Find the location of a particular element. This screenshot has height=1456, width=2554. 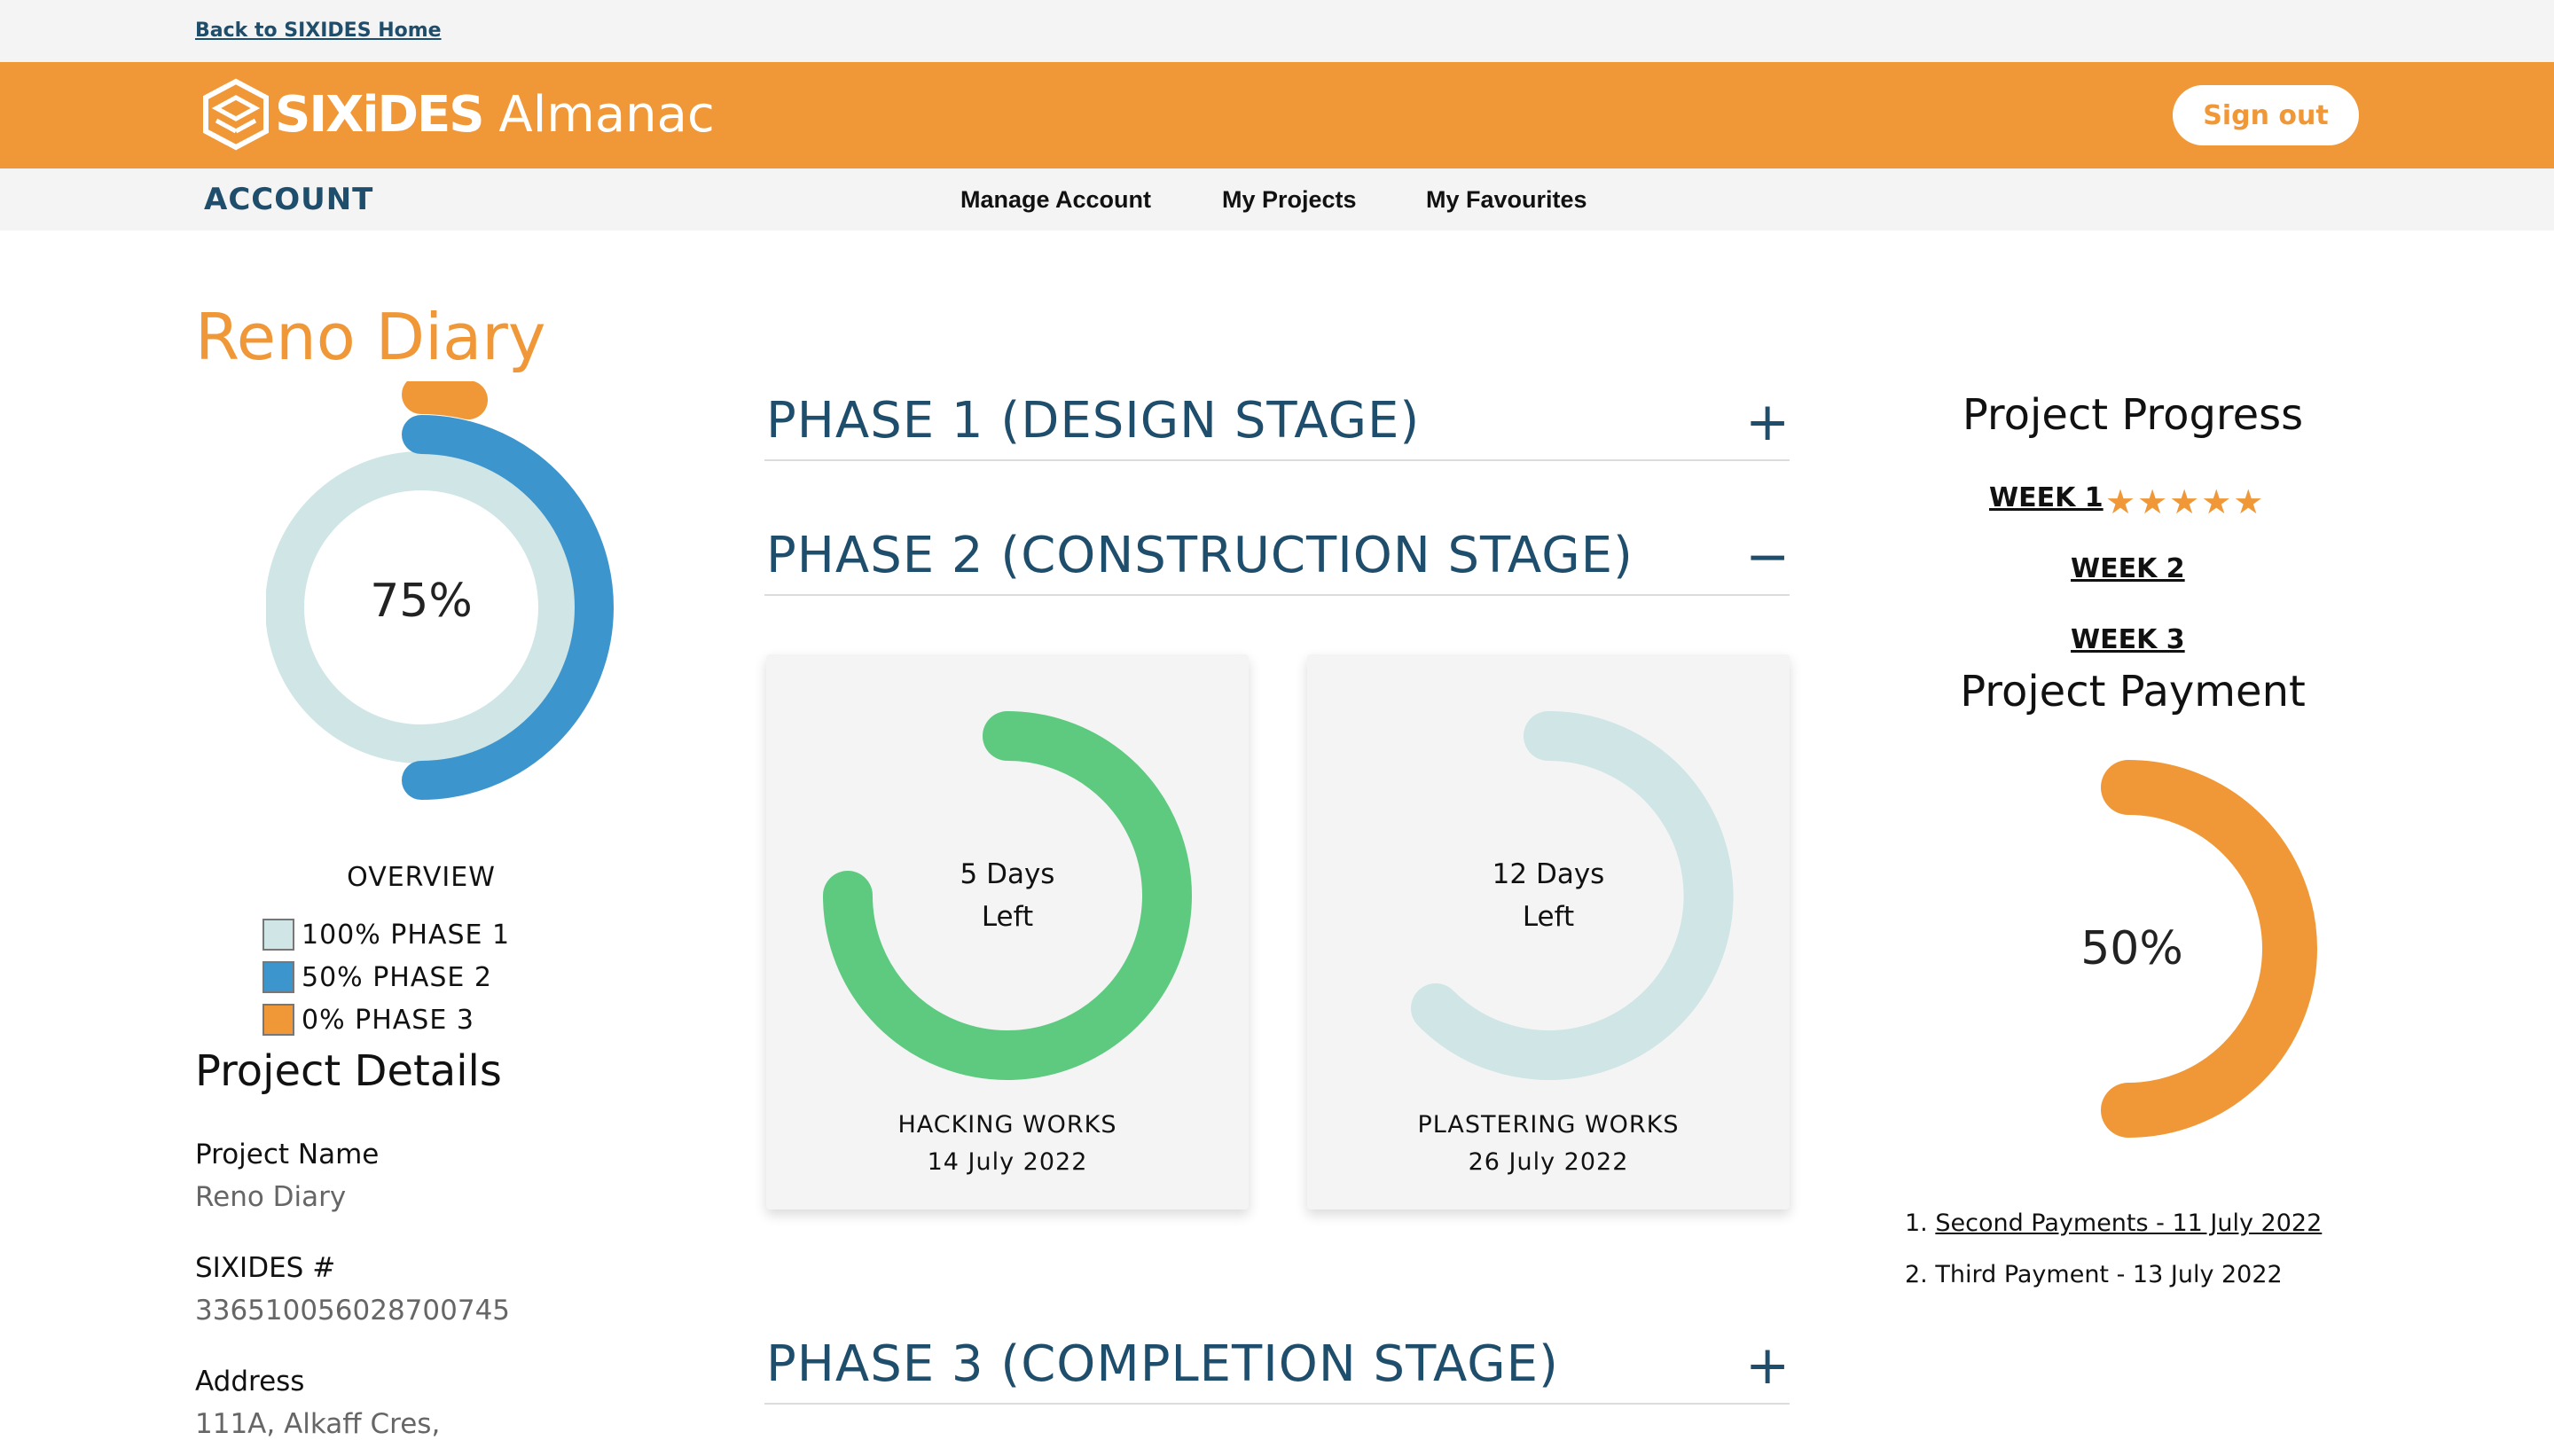

legend-label: 50% PHASE 2 is located at coordinates (397, 977).